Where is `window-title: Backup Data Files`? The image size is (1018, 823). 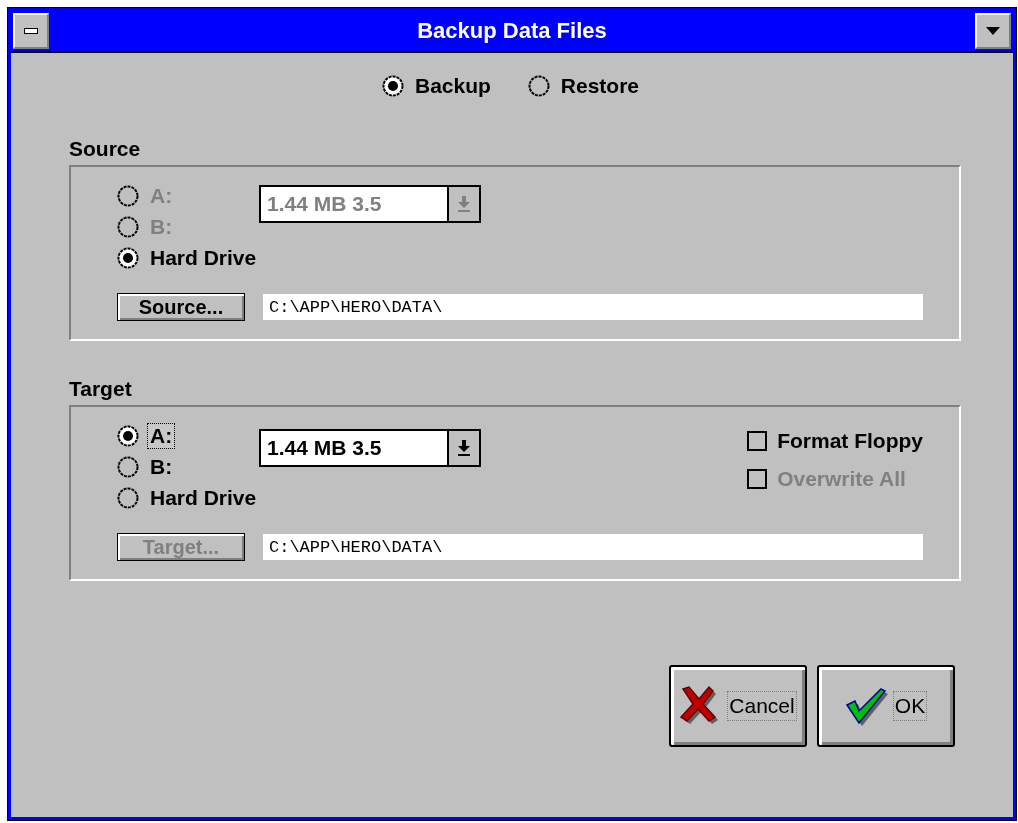 window-title: Backup Data Files is located at coordinates (512, 31).